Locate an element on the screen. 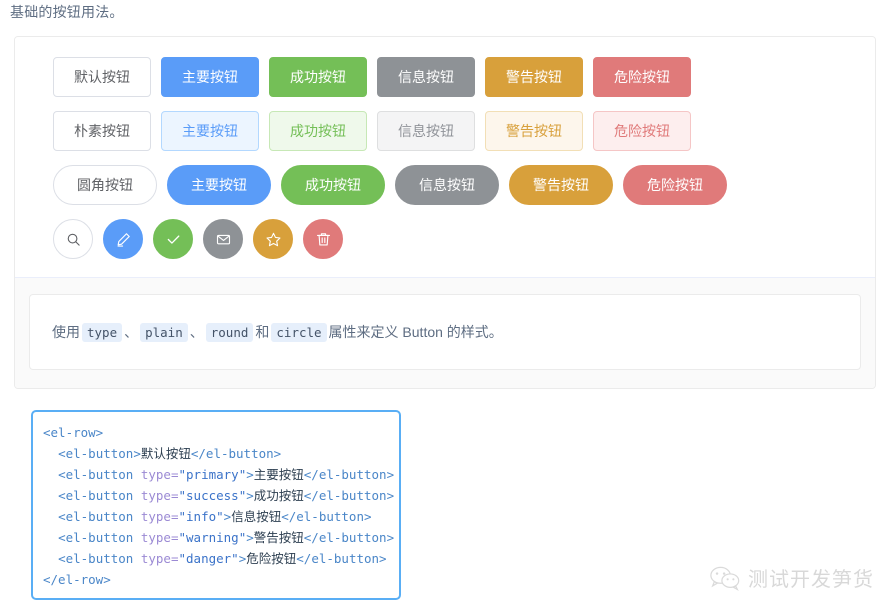 This screenshot has width=888, height=604. button-info: 信息按钮 is located at coordinates (426, 77).